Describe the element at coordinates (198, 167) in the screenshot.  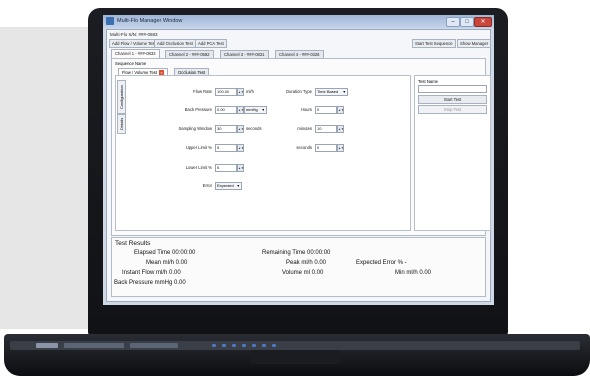
I see `lower-limit-label: Lower Limit %` at that location.